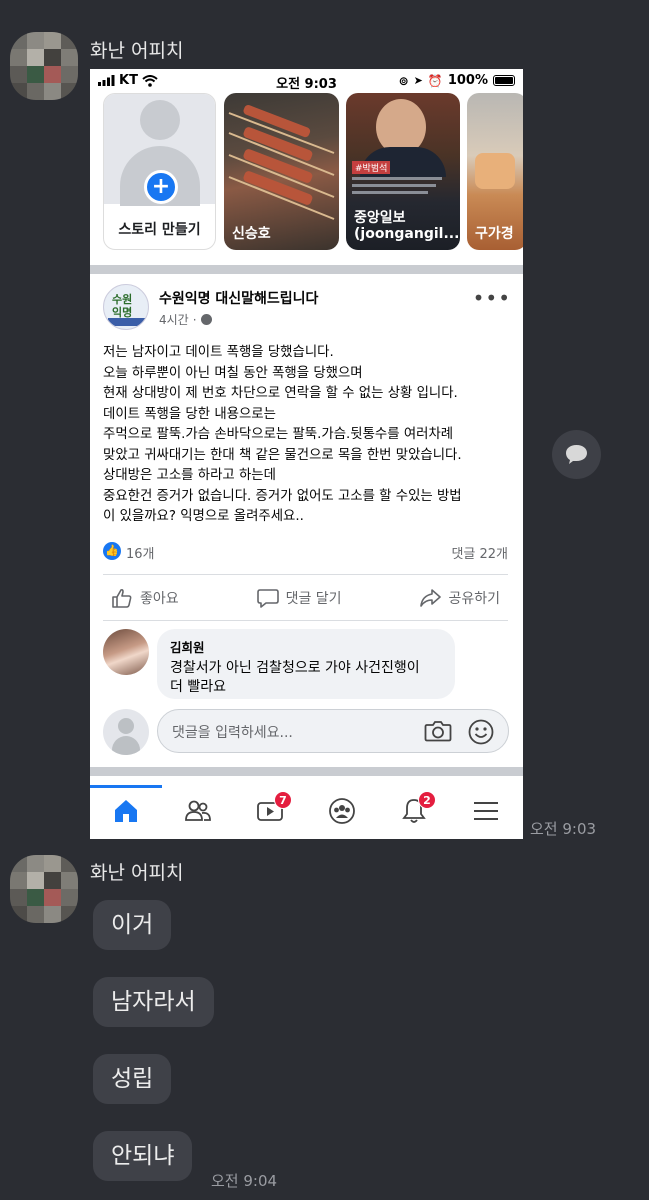  I want to click on battery-percent: 100%, so click(467, 80).